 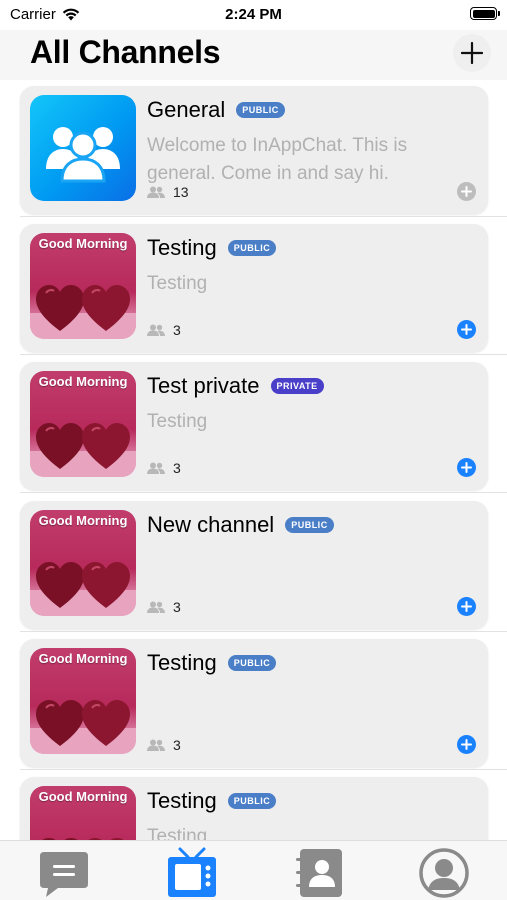 What do you see at coordinates (181, 192) in the screenshot?
I see `member-count-value: 13` at bounding box center [181, 192].